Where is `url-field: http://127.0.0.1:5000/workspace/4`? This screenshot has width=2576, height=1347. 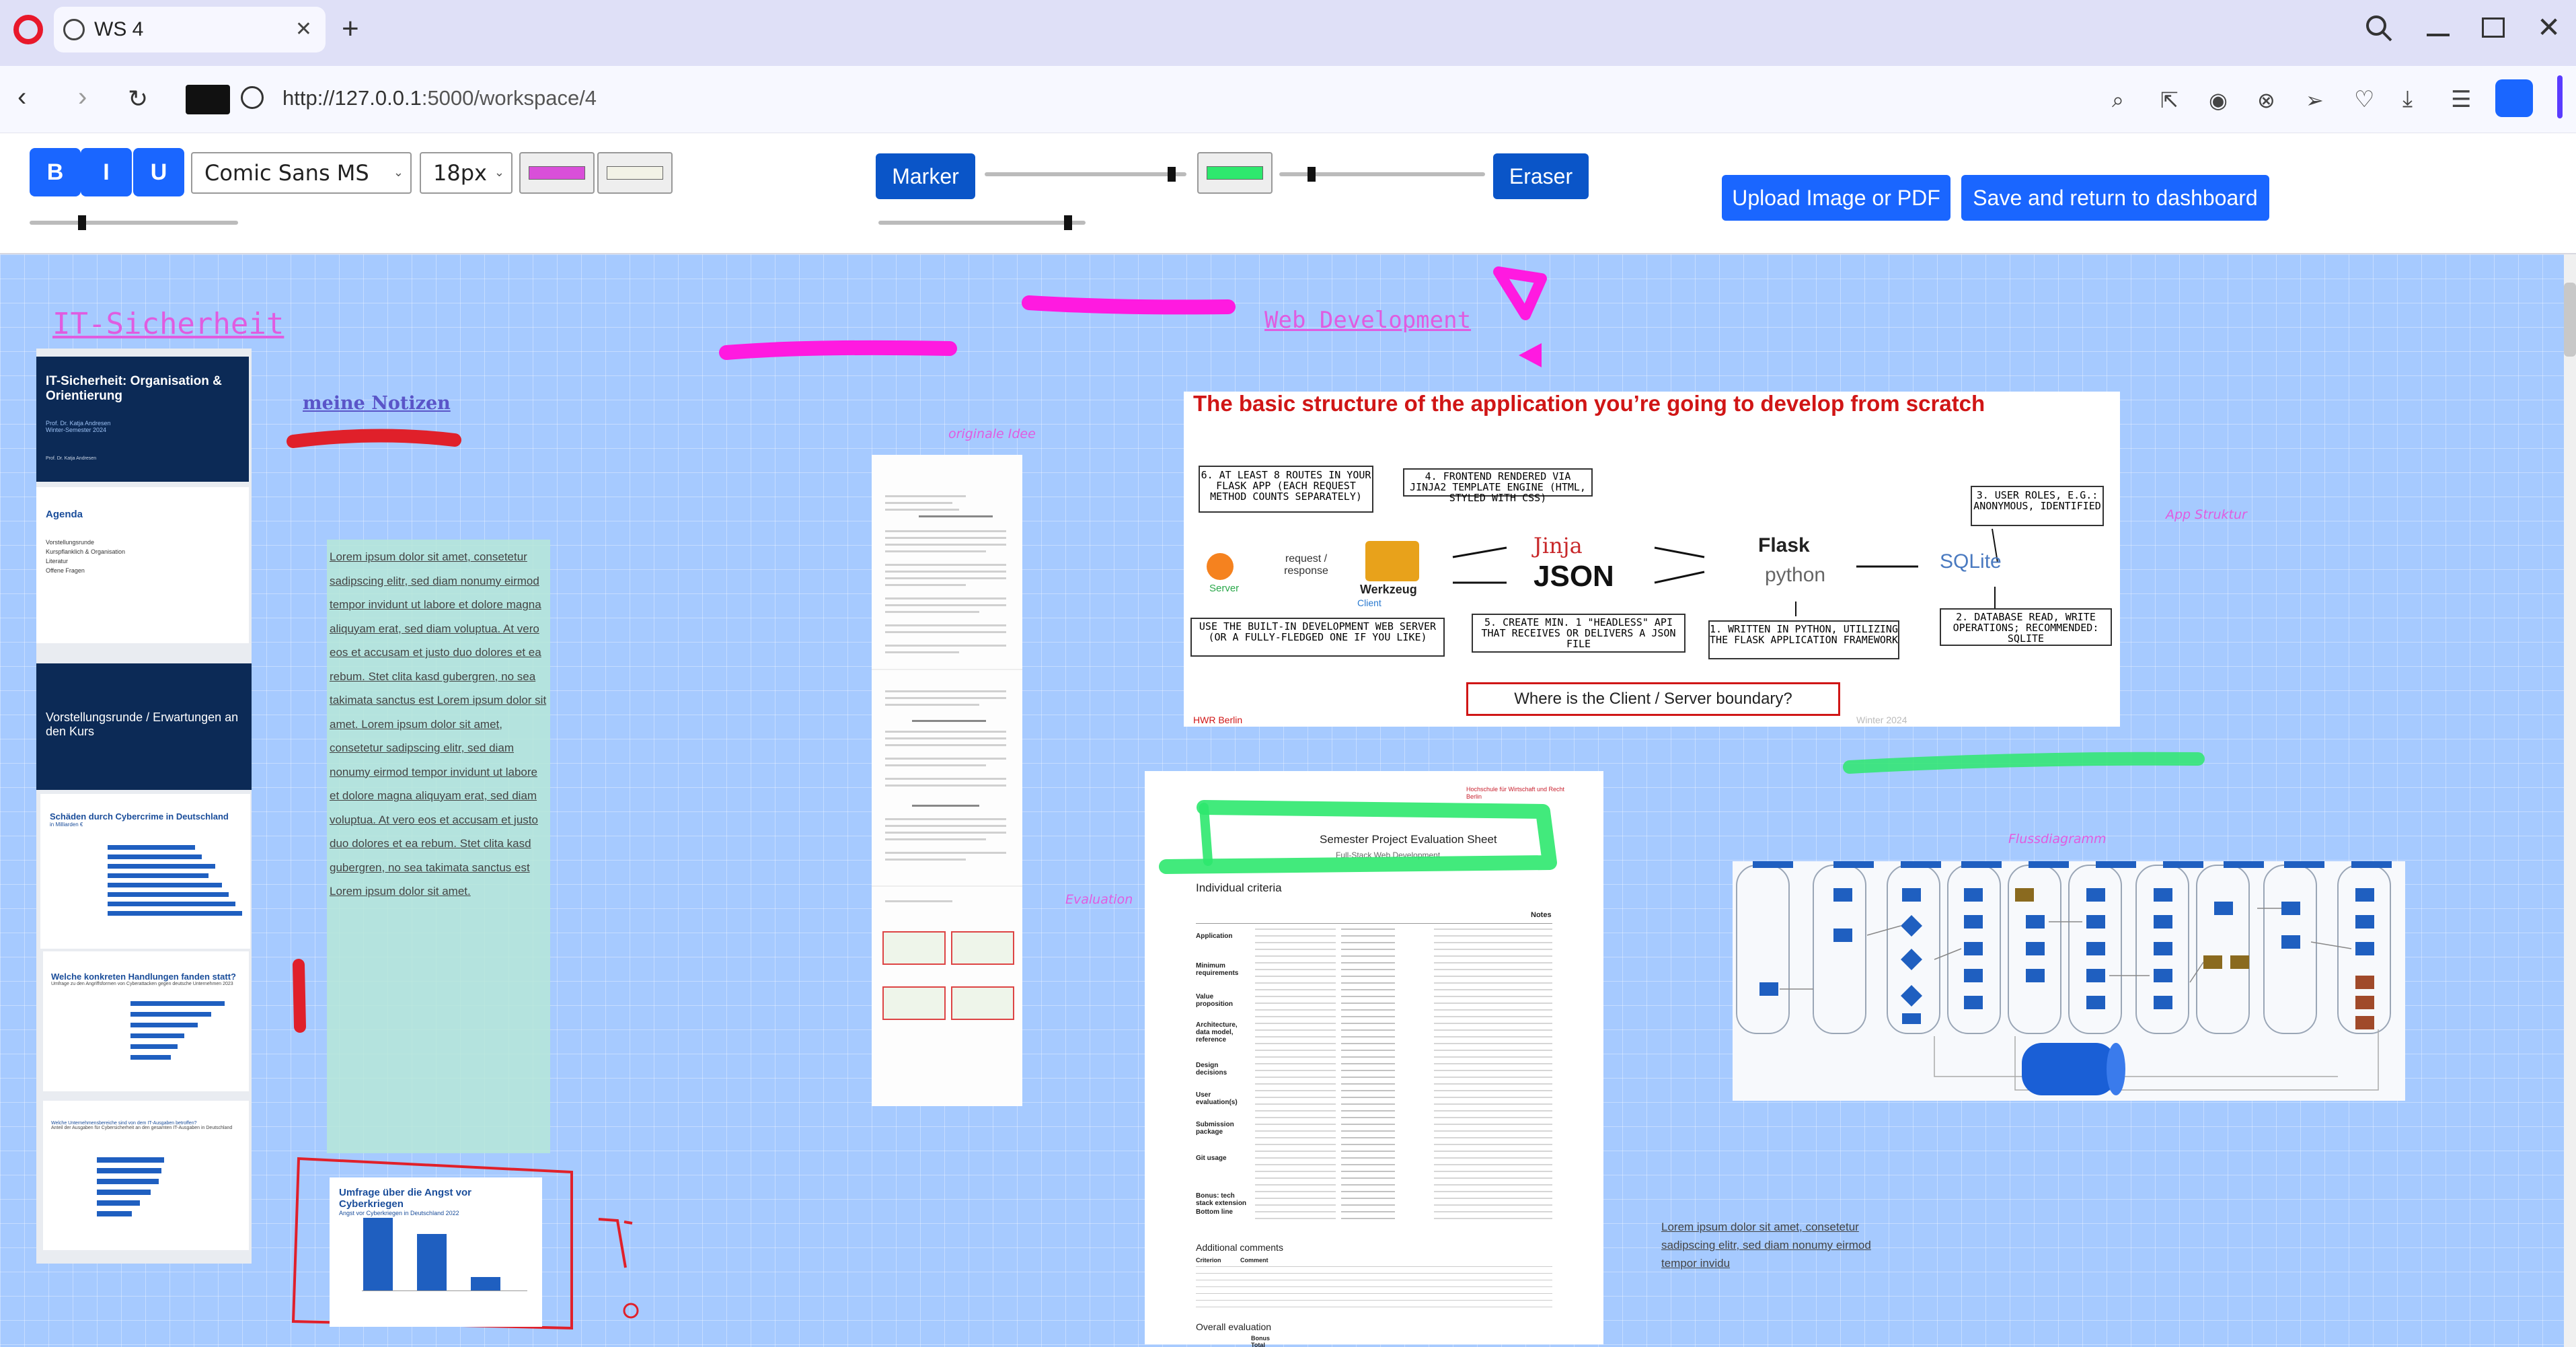 url-field: http://127.0.0.1:5000/workspace/4 is located at coordinates (439, 98).